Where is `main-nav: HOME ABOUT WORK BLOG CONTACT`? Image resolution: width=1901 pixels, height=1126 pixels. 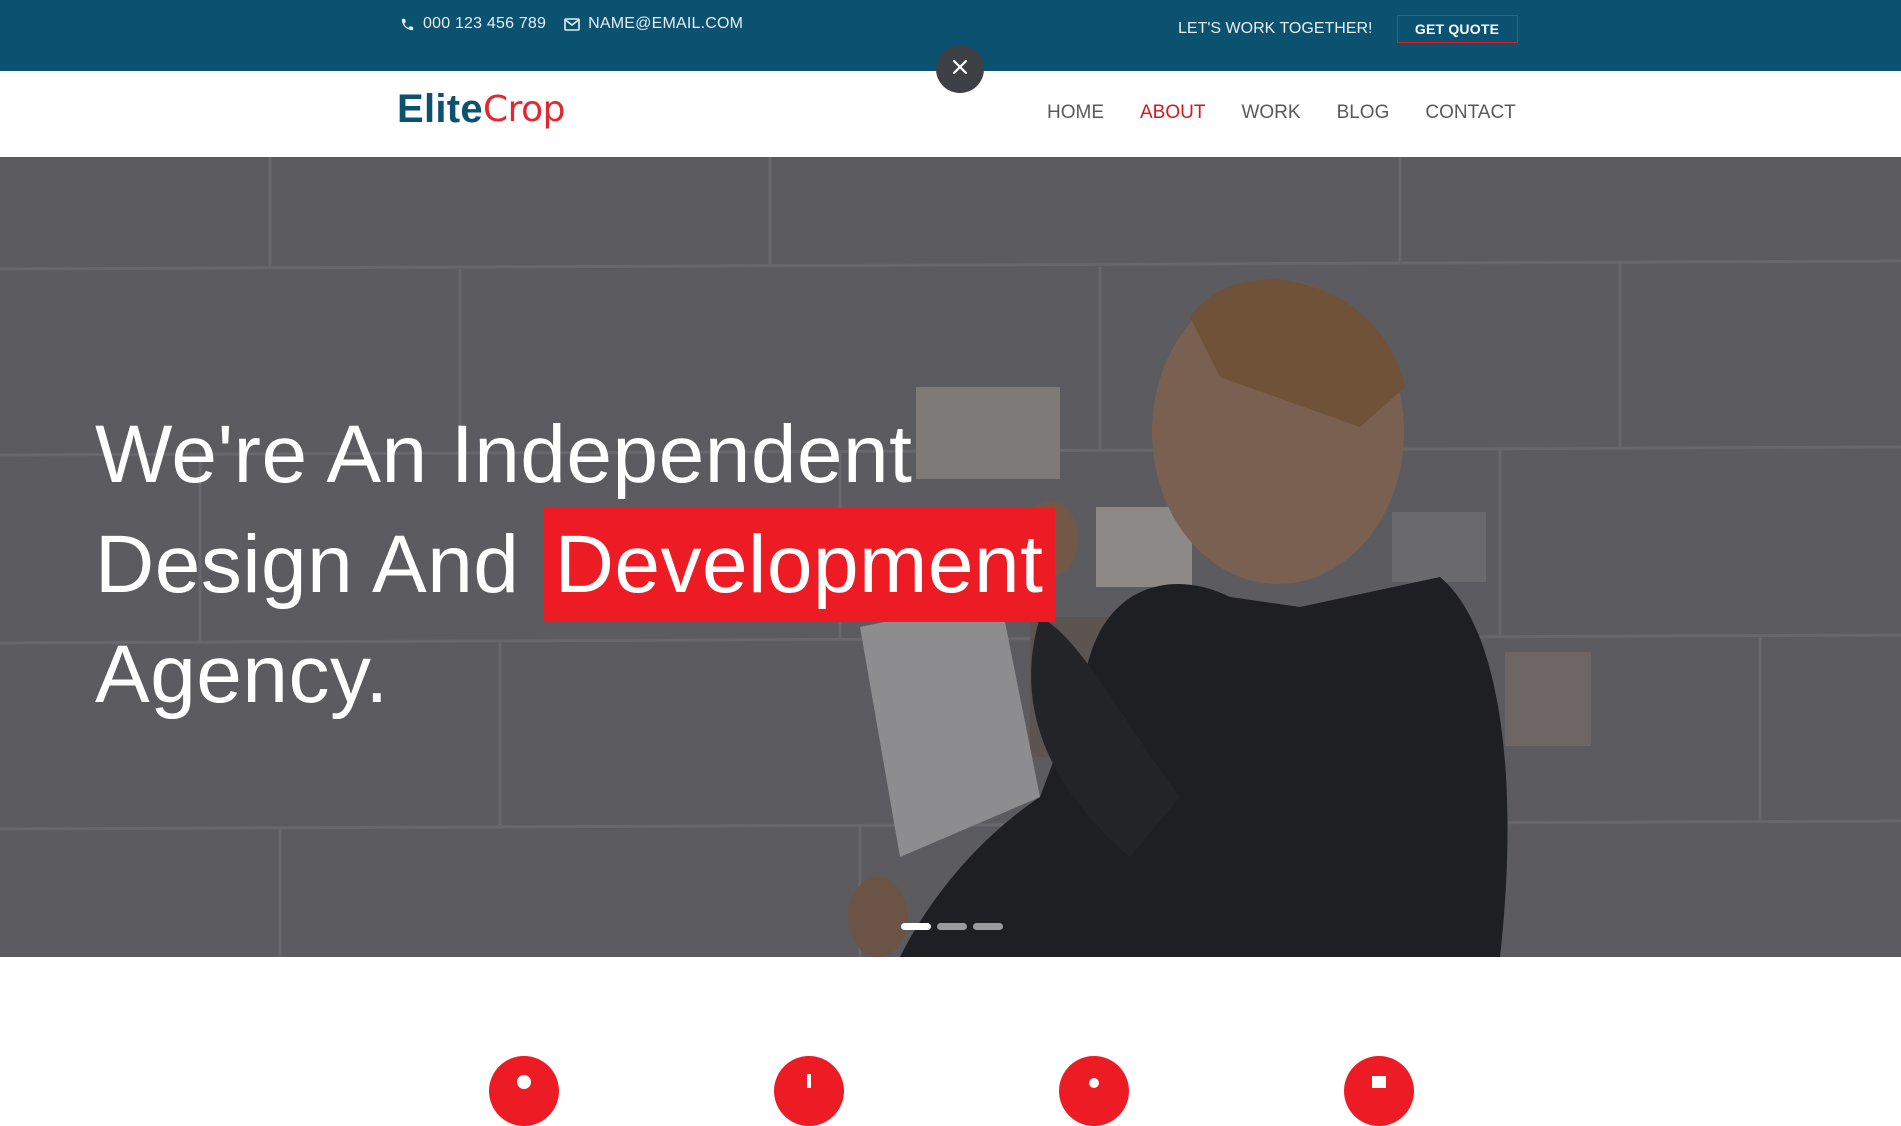 main-nav: HOME ABOUT WORK BLOG CONTACT is located at coordinates (1281, 113).